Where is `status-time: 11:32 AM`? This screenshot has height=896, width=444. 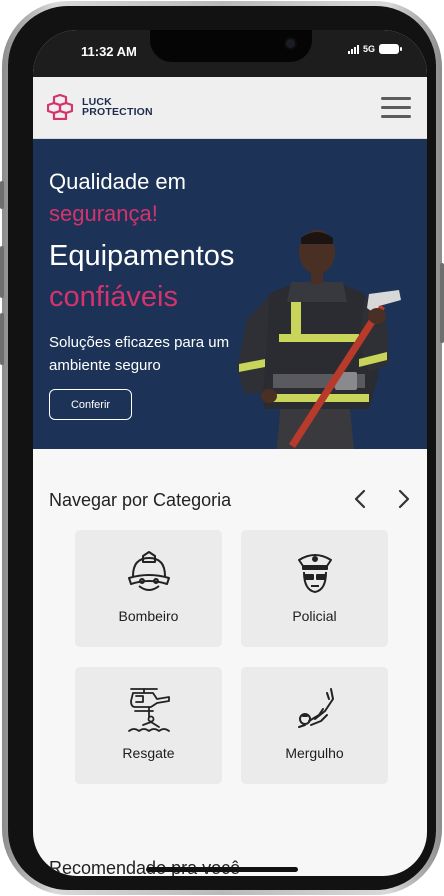
status-time: 11:32 AM is located at coordinates (109, 51).